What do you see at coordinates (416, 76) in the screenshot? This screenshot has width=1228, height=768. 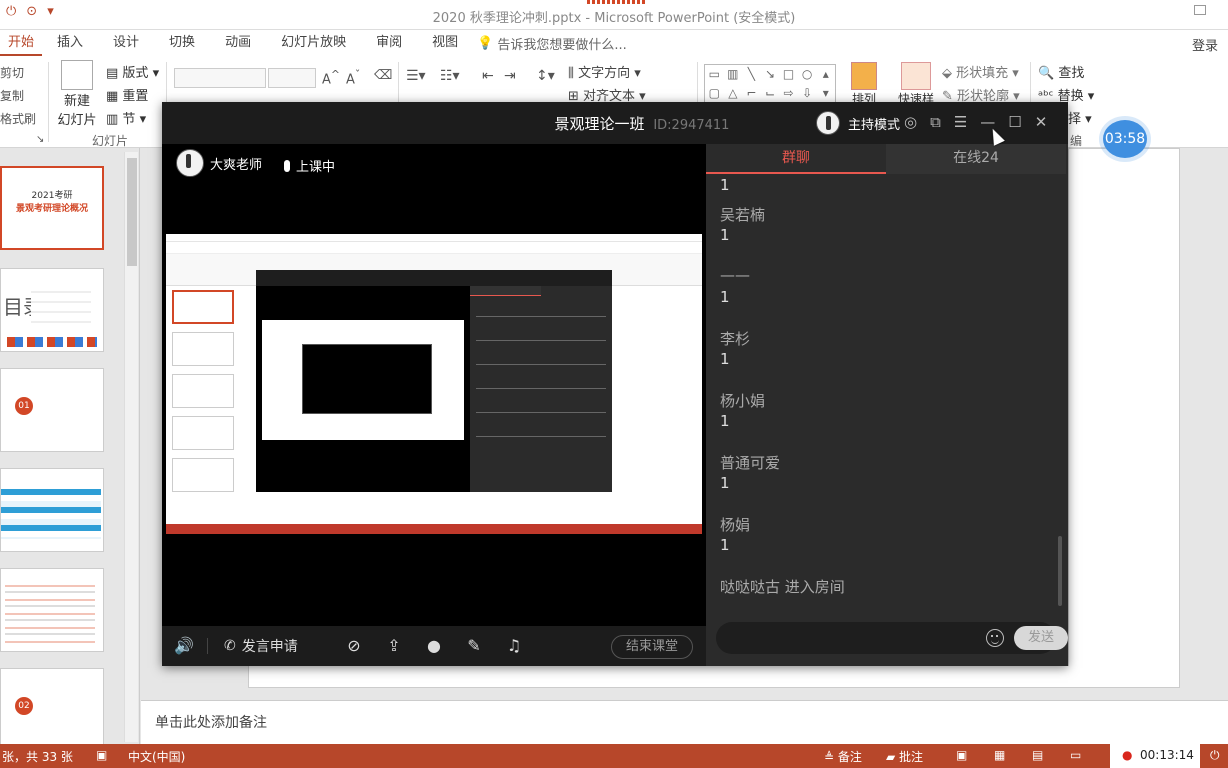 I see `bullets-icon: ☰▾` at bounding box center [416, 76].